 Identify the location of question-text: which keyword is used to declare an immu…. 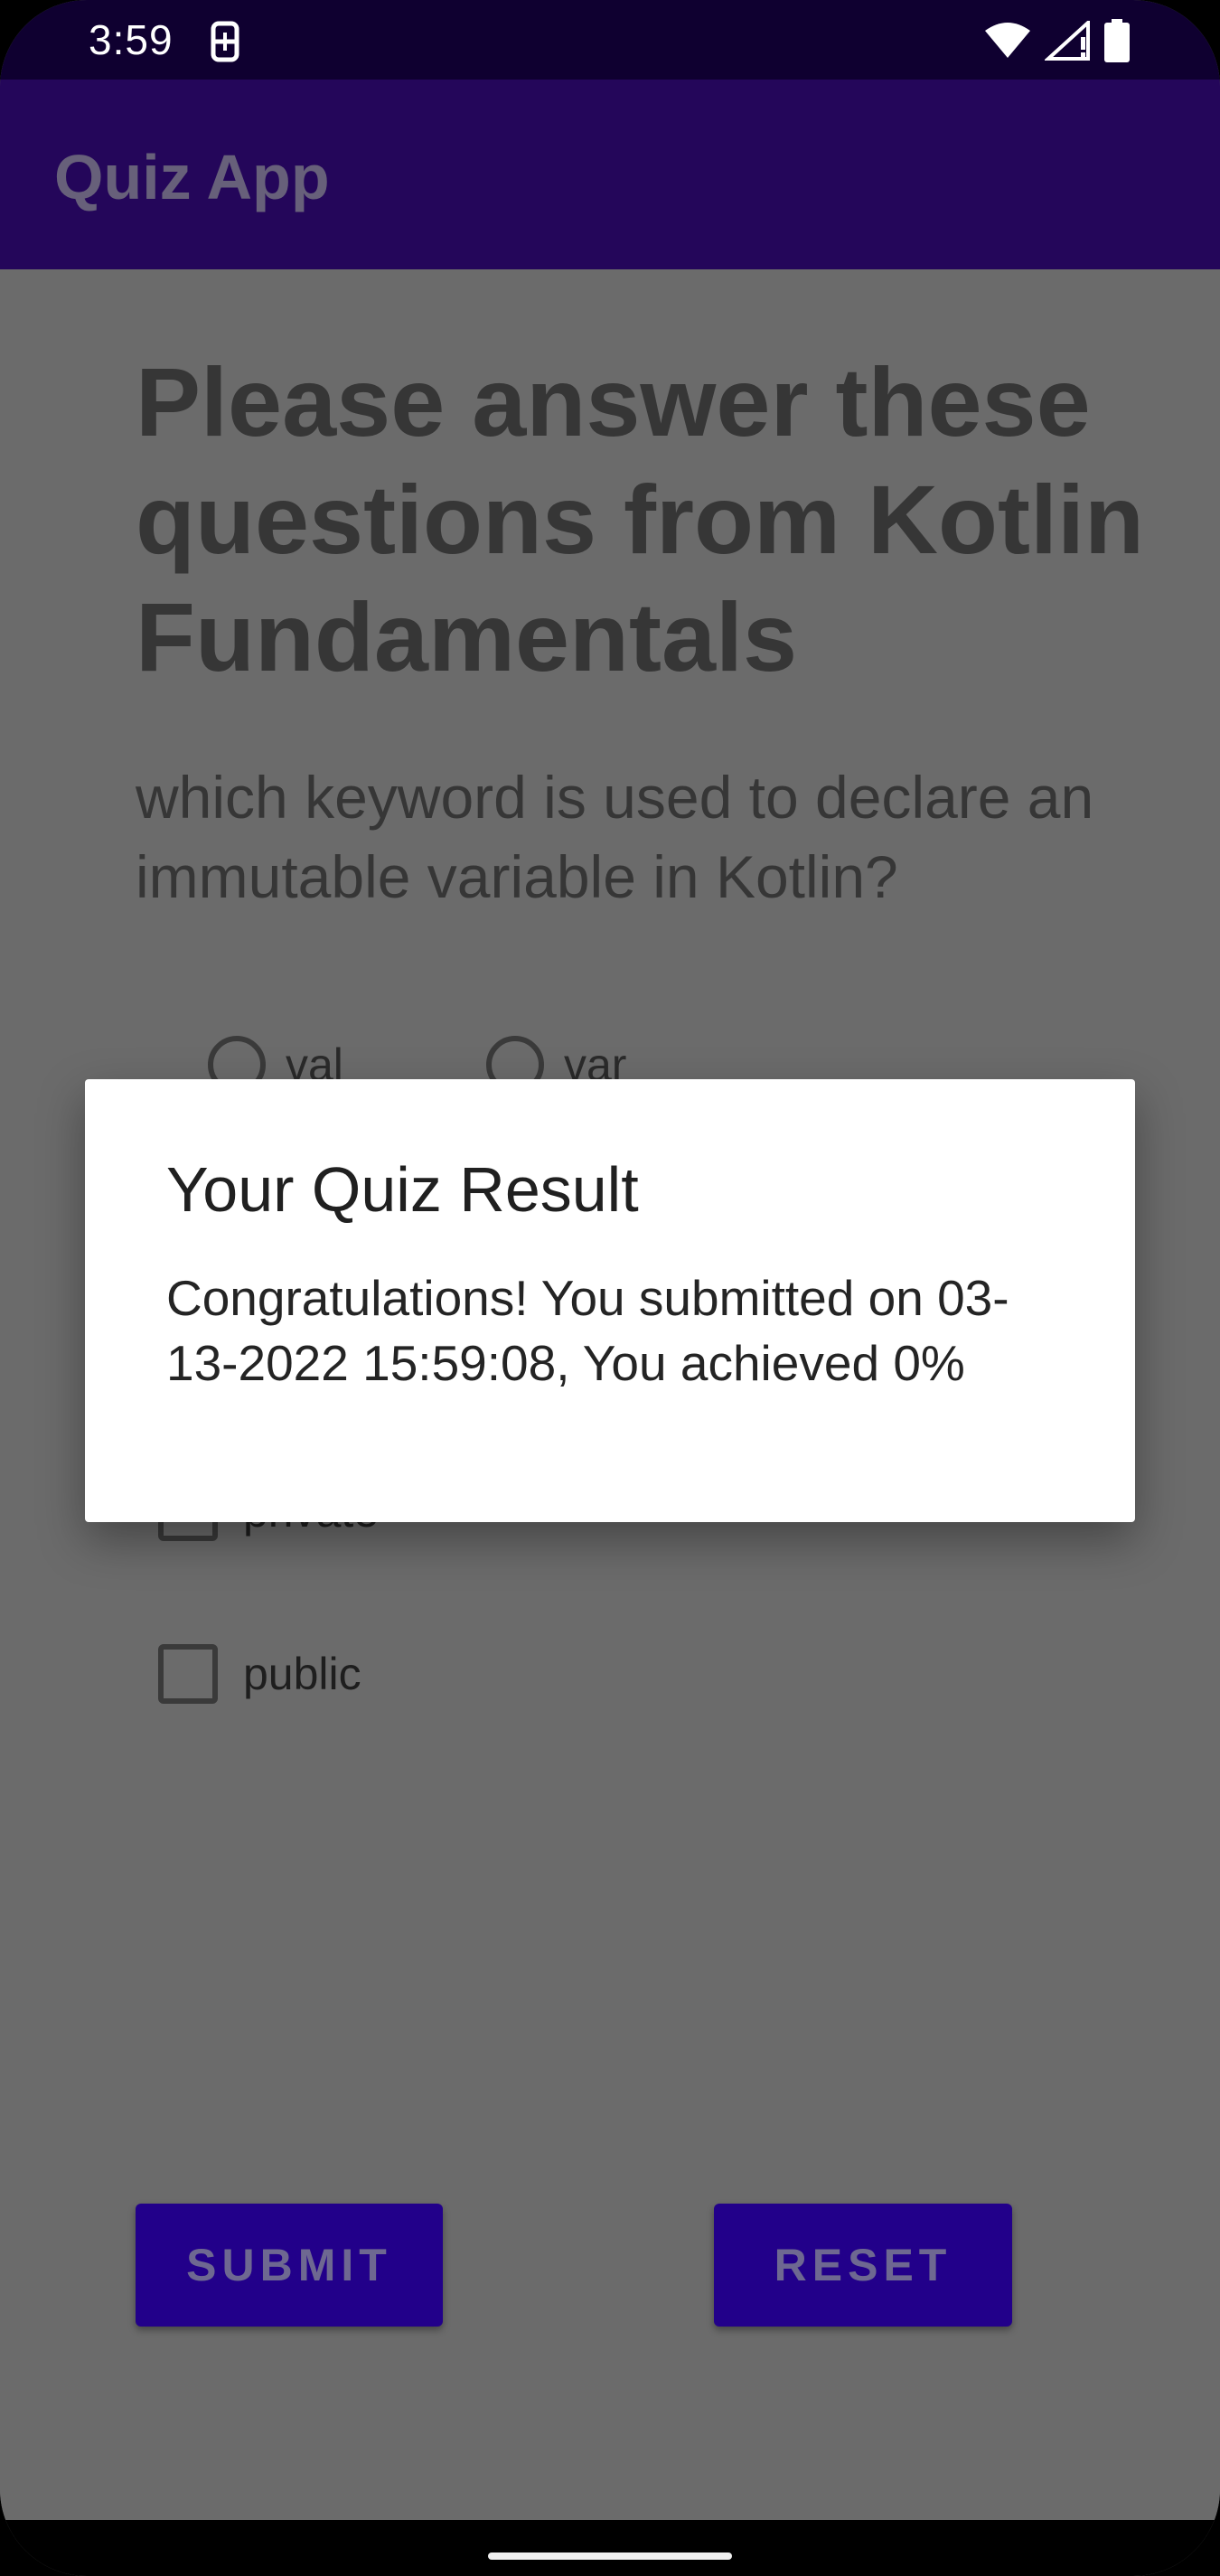
(615, 837).